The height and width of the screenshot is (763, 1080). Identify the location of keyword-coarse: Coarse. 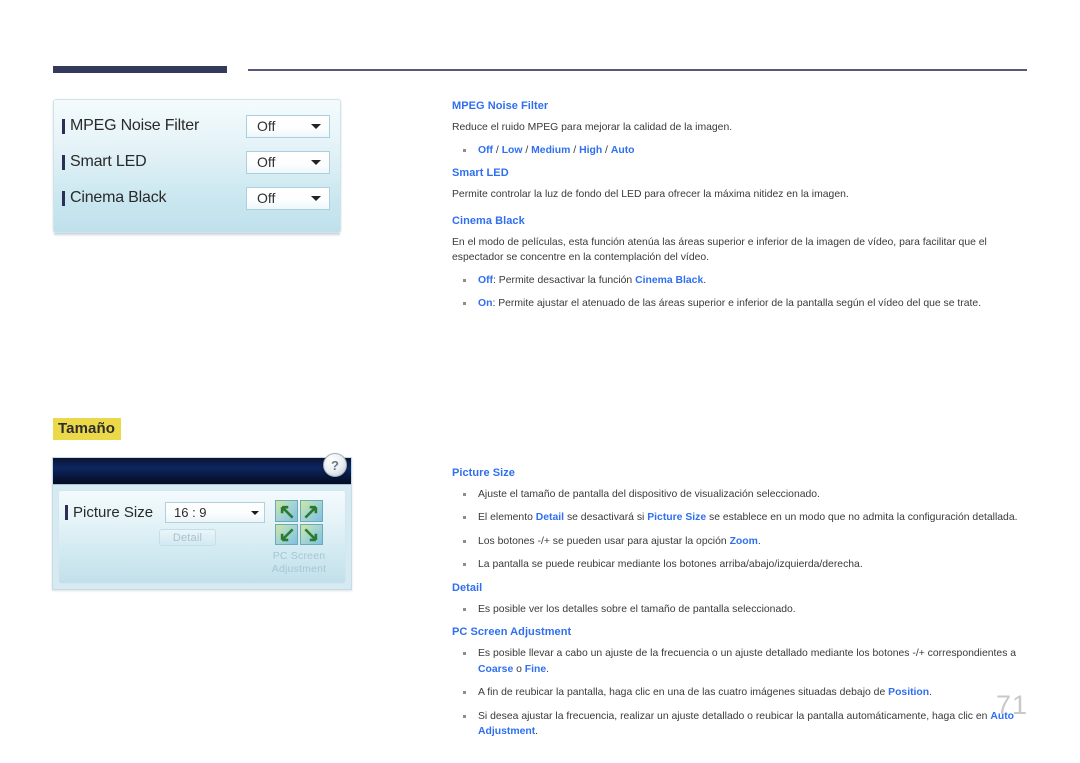
(496, 669).